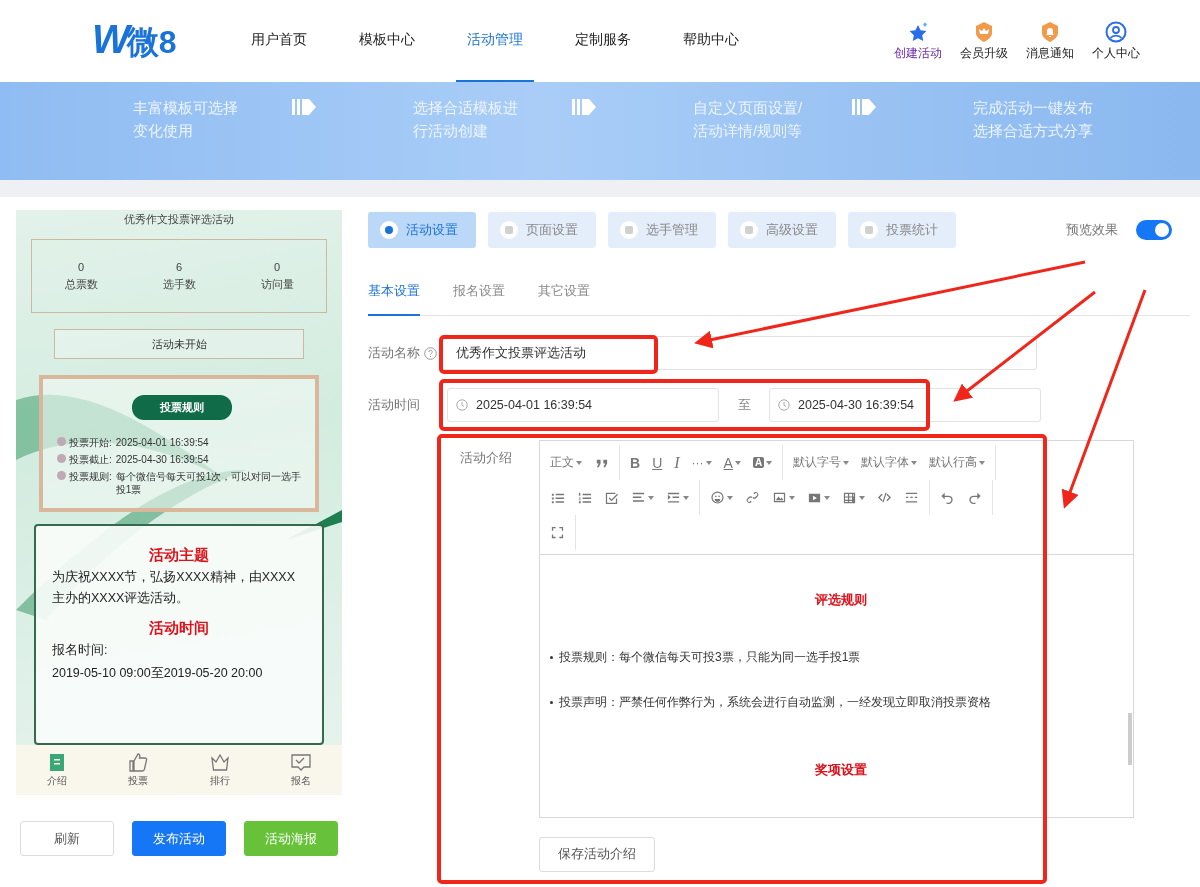 Image resolution: width=1200 pixels, height=887 pixels. I want to click on action-button: 刷新, so click(67, 838).